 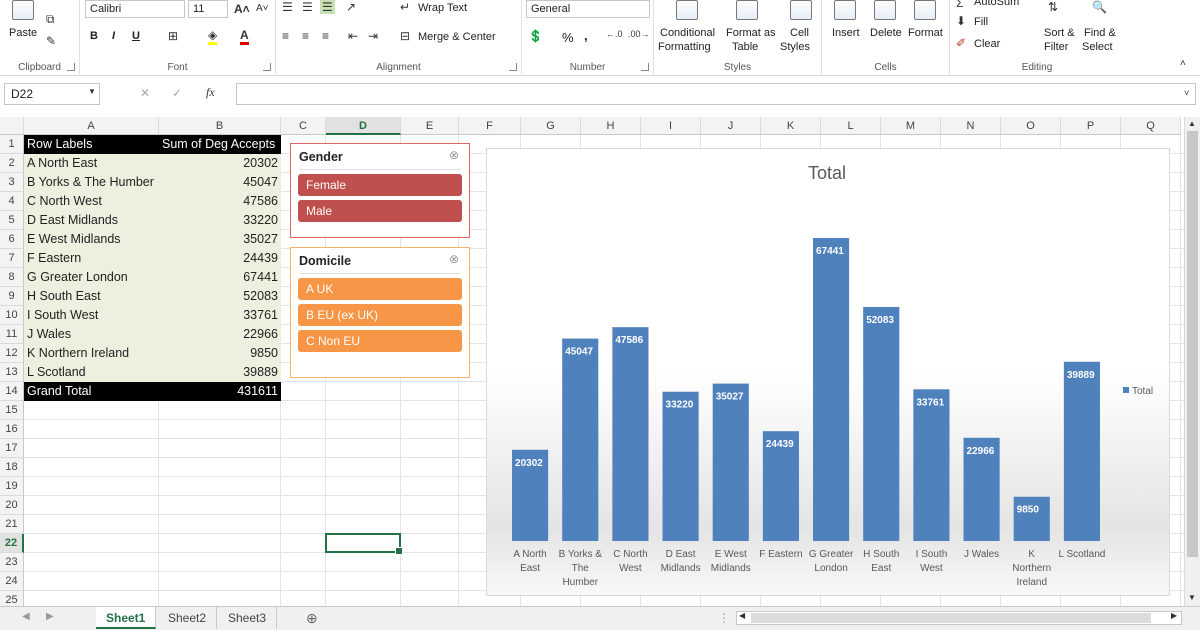 What do you see at coordinates (145, 93) in the screenshot?
I see `cancel-icon: ✕` at bounding box center [145, 93].